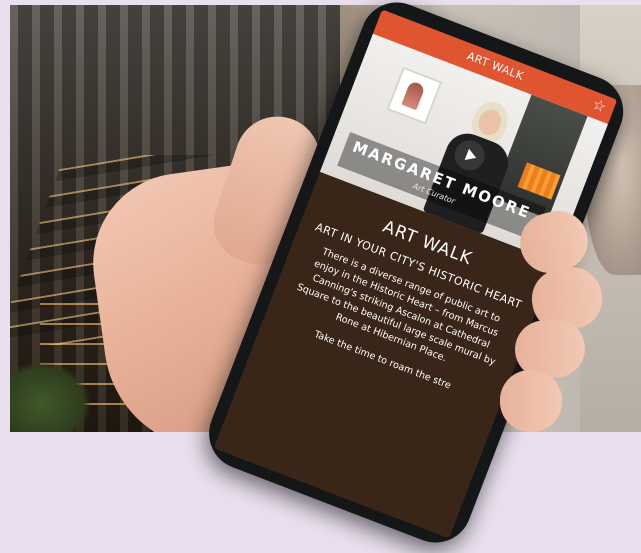  Describe the element at coordinates (531, 401) in the screenshot. I see `finger-little` at that location.